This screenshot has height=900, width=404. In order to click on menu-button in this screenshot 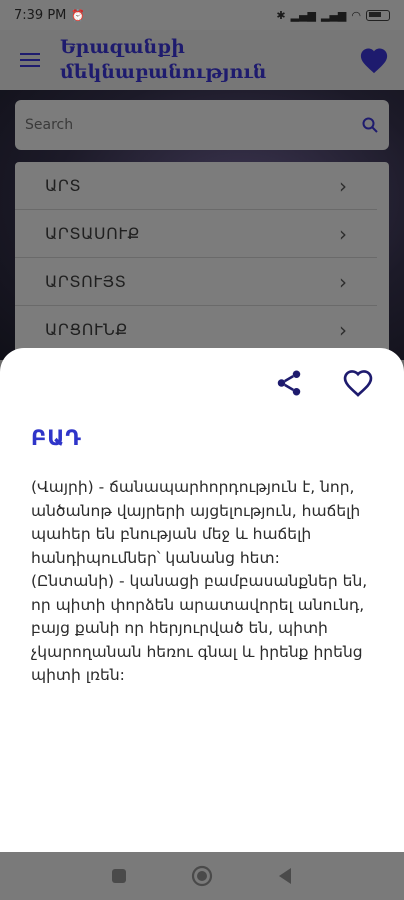, I will do `click(30, 60)`.